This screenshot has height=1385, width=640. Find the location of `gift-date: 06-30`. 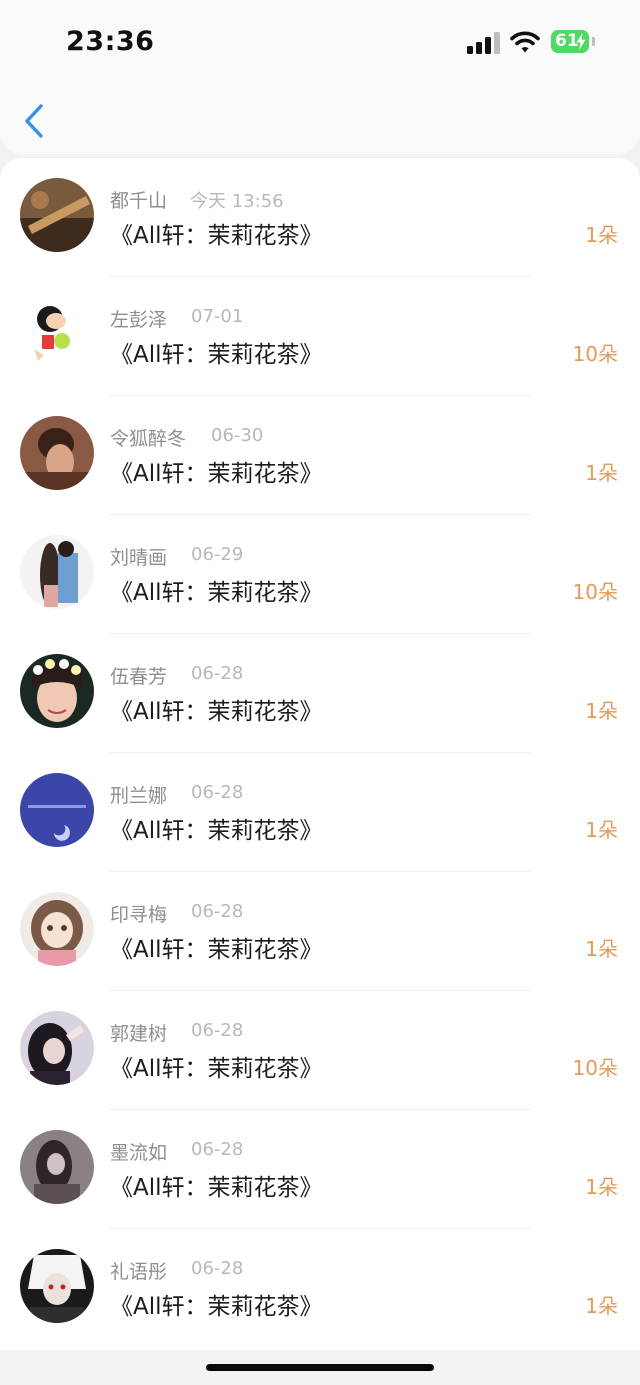

gift-date: 06-30 is located at coordinates (237, 435).